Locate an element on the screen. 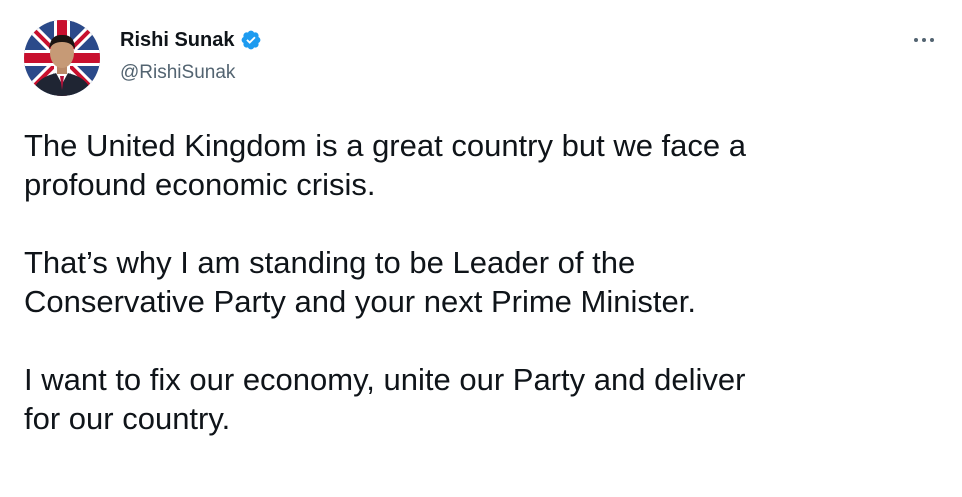 The width and height of the screenshot is (962, 497). more-options-button is located at coordinates (924, 40).